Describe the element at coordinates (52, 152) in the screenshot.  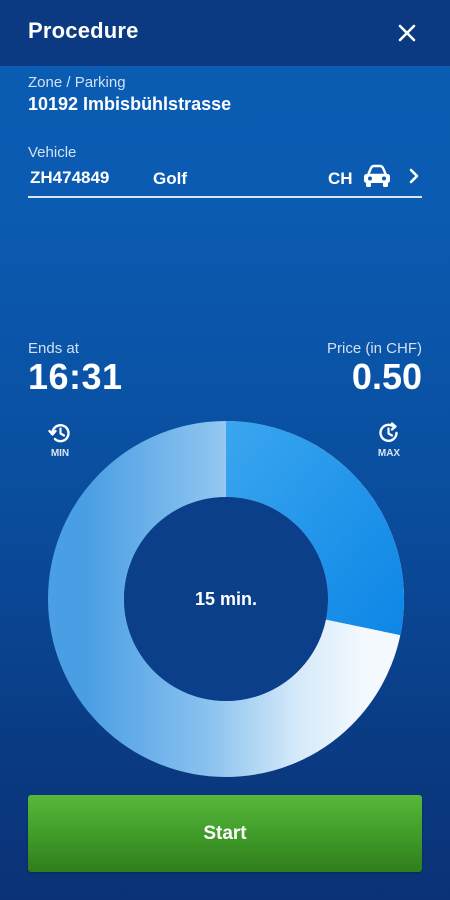
I see `vehicle-label: Vehicle` at that location.